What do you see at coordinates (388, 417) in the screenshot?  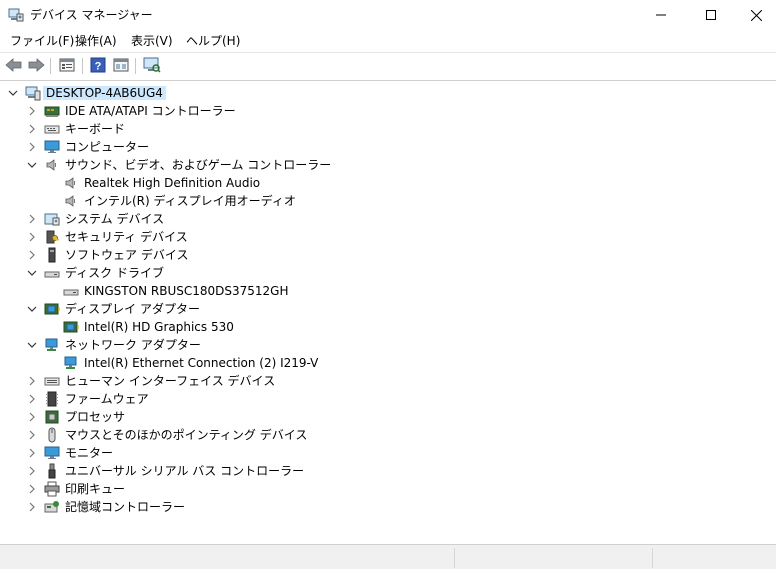 I see `tree-category: プロセッサ` at bounding box center [388, 417].